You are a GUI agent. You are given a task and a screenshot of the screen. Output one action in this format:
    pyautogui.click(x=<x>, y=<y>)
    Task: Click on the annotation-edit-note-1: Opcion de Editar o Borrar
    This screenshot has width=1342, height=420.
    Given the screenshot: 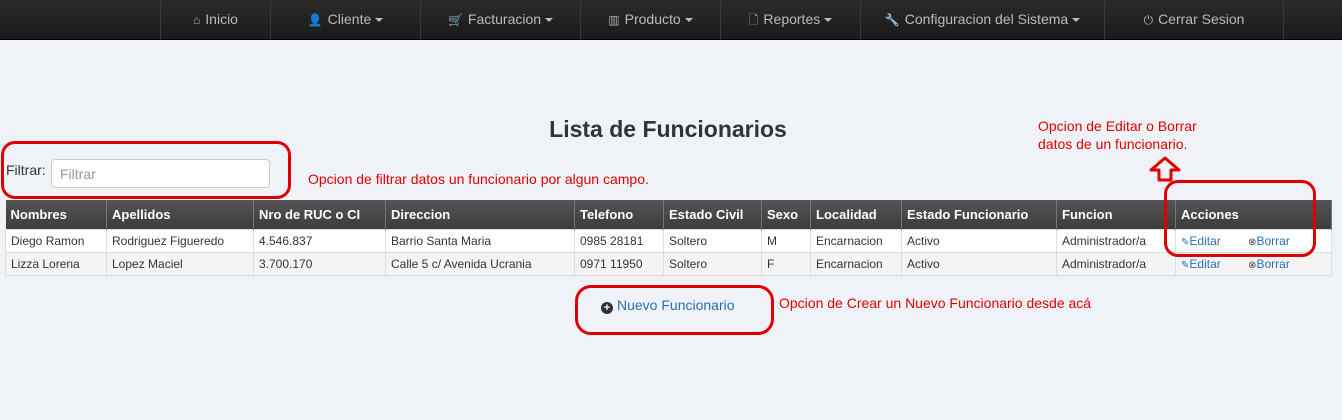 What is the action you would take?
    pyautogui.click(x=1117, y=126)
    